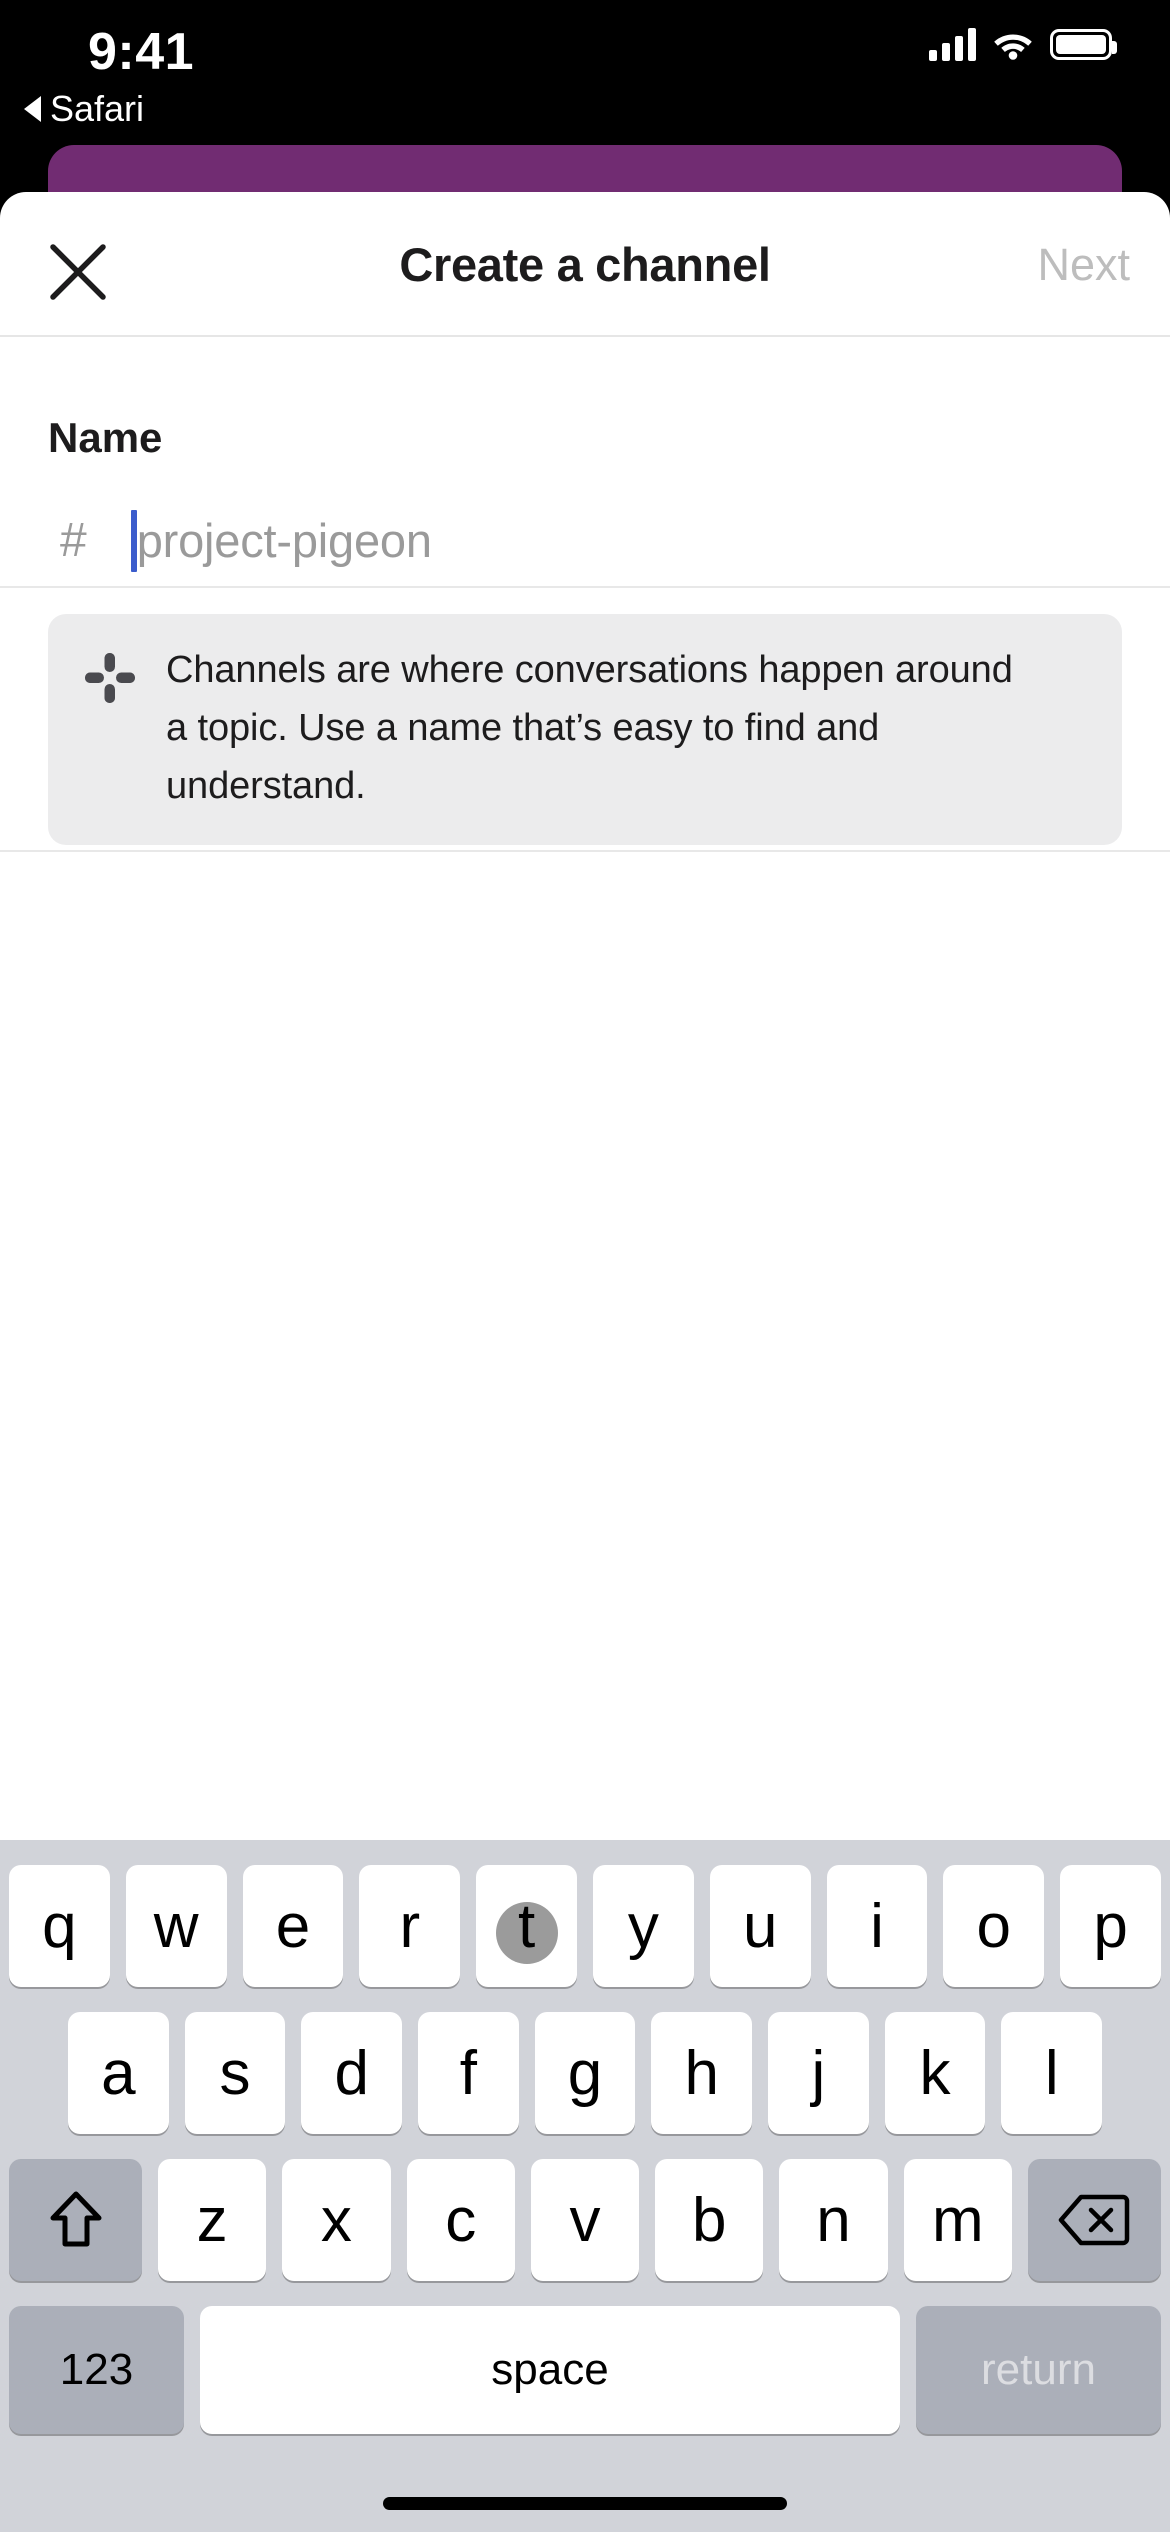  What do you see at coordinates (97, 108) in the screenshot?
I see `back-to-safari-label: Safari` at bounding box center [97, 108].